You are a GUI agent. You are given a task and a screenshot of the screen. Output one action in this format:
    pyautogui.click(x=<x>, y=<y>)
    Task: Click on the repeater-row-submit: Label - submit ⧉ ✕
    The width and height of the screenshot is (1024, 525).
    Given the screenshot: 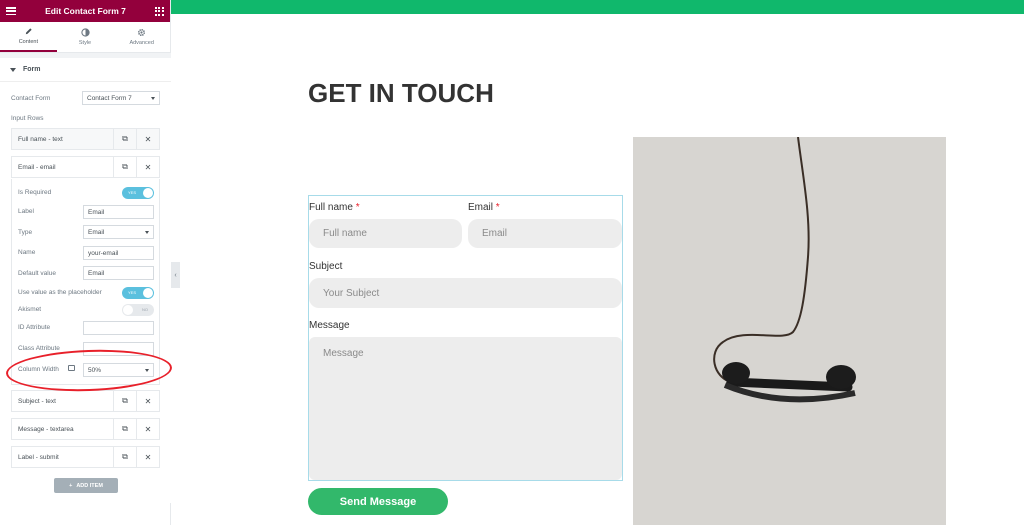 What is the action you would take?
    pyautogui.click(x=85, y=457)
    